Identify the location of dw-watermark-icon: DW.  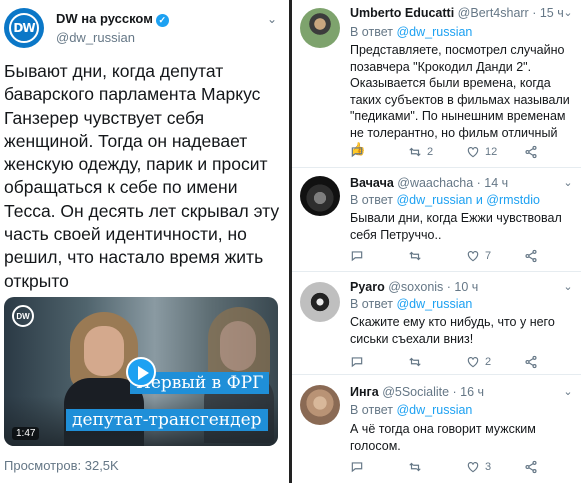
(23, 316).